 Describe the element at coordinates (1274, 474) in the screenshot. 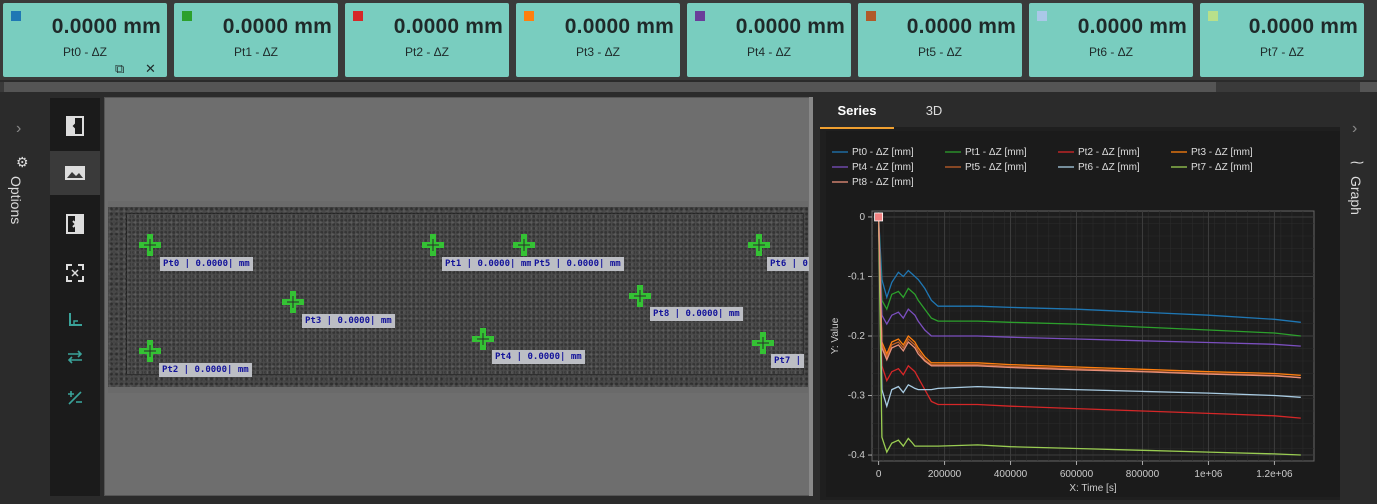

I see `x-tick-label: 1.2e+06` at that location.